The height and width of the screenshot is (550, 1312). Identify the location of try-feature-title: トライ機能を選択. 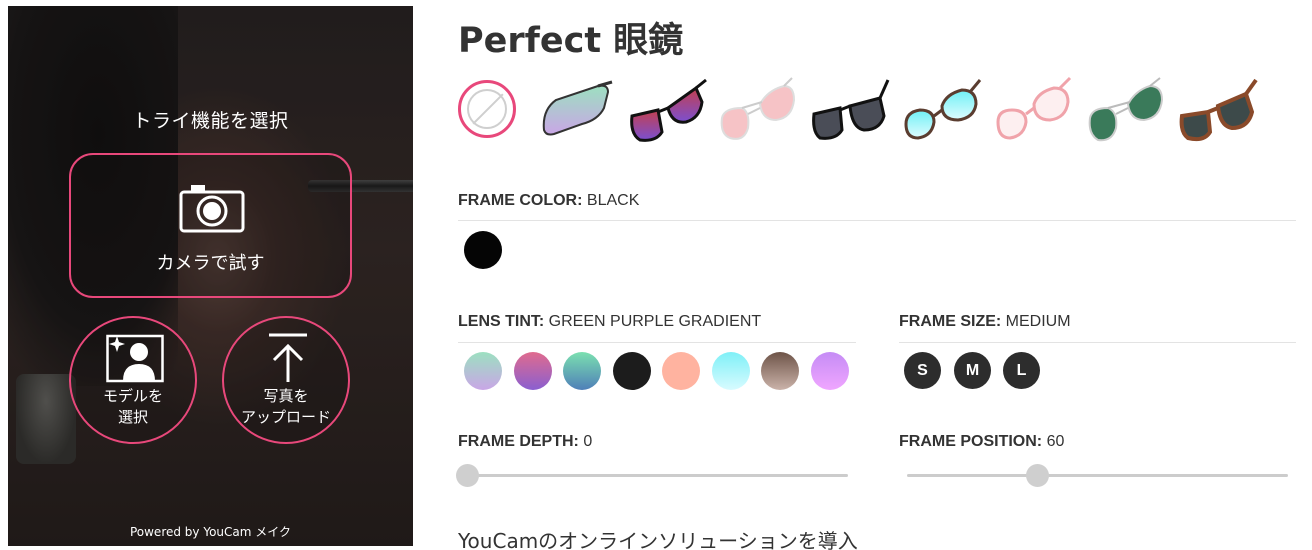
(210, 121).